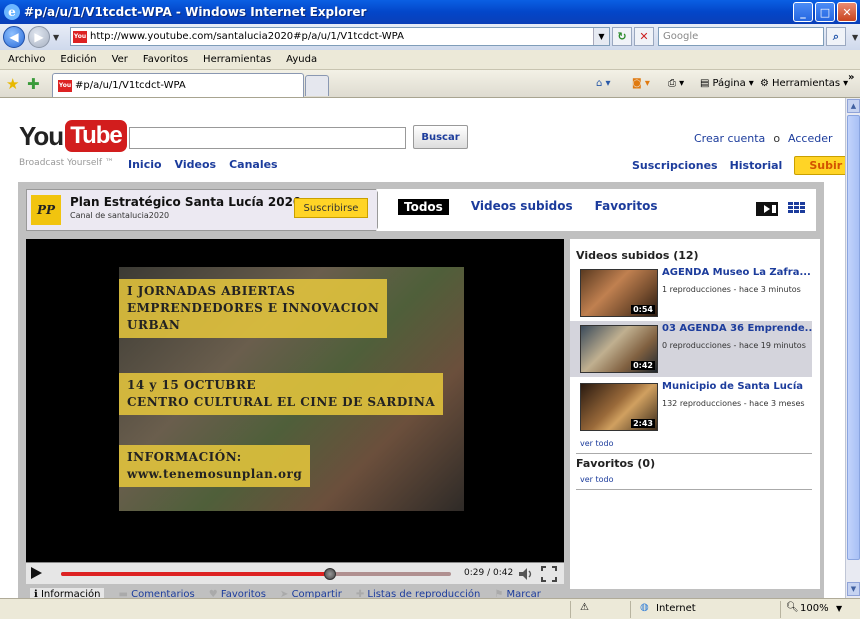 This screenshot has width=860, height=619. What do you see at coordinates (14, 37) in the screenshot?
I see `back-button: ◀` at bounding box center [14, 37].